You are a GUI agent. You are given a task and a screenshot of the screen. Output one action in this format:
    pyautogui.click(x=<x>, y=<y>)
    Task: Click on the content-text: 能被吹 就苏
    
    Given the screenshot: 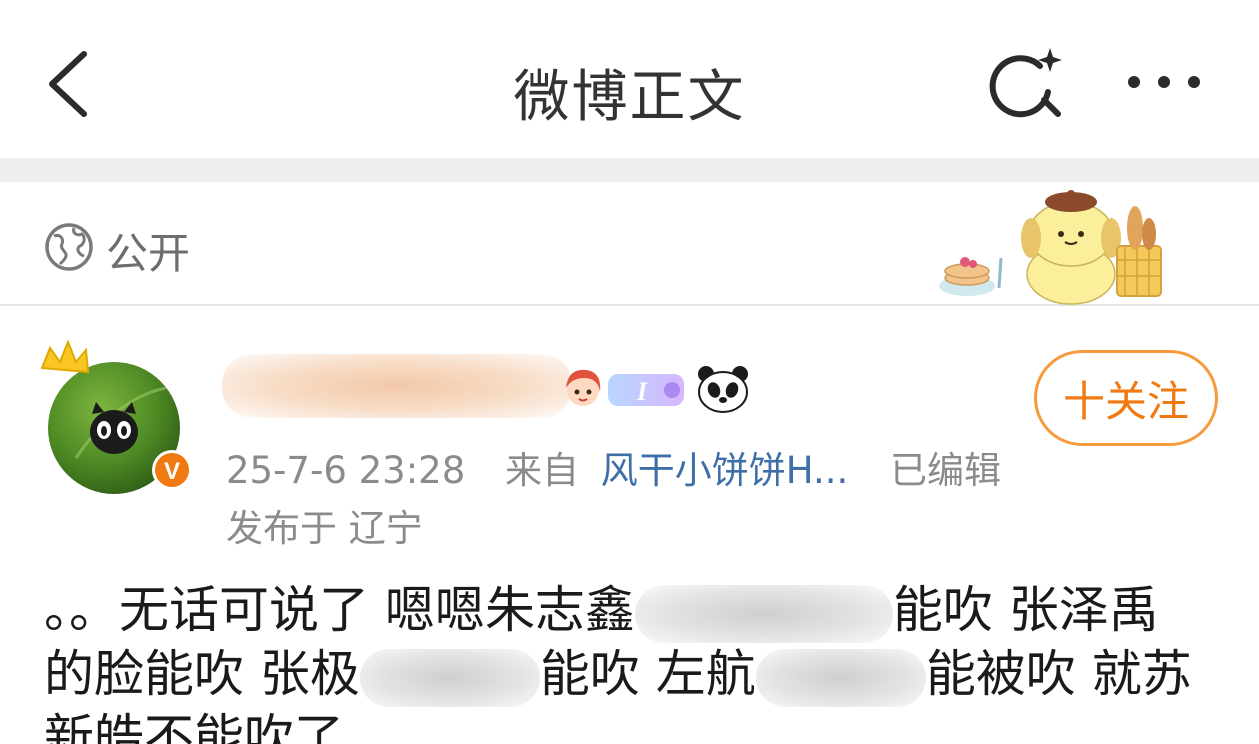 What is the action you would take?
    pyautogui.click(x=1058, y=674)
    